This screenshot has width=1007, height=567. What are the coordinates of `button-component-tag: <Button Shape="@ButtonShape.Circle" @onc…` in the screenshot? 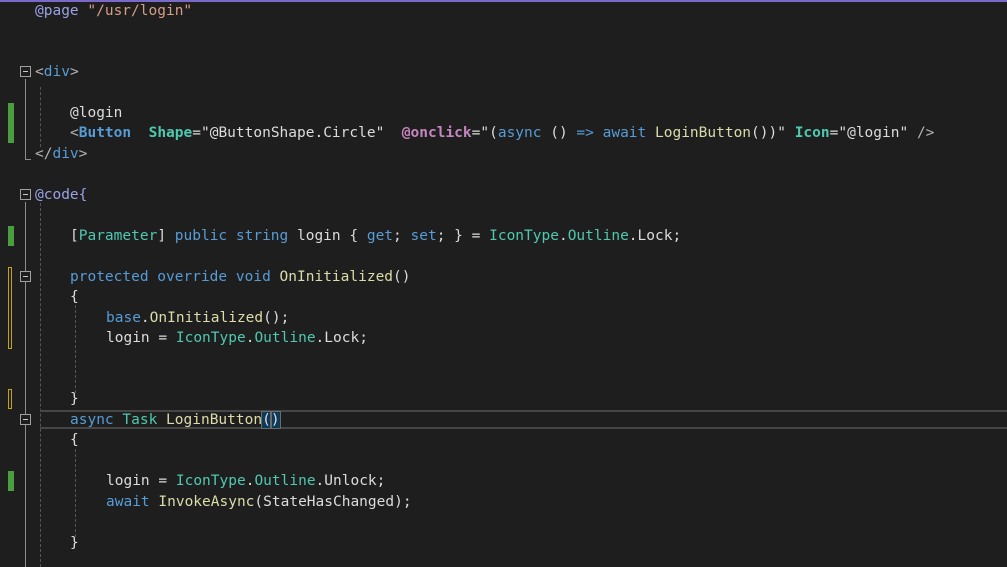 It's located at (502, 133).